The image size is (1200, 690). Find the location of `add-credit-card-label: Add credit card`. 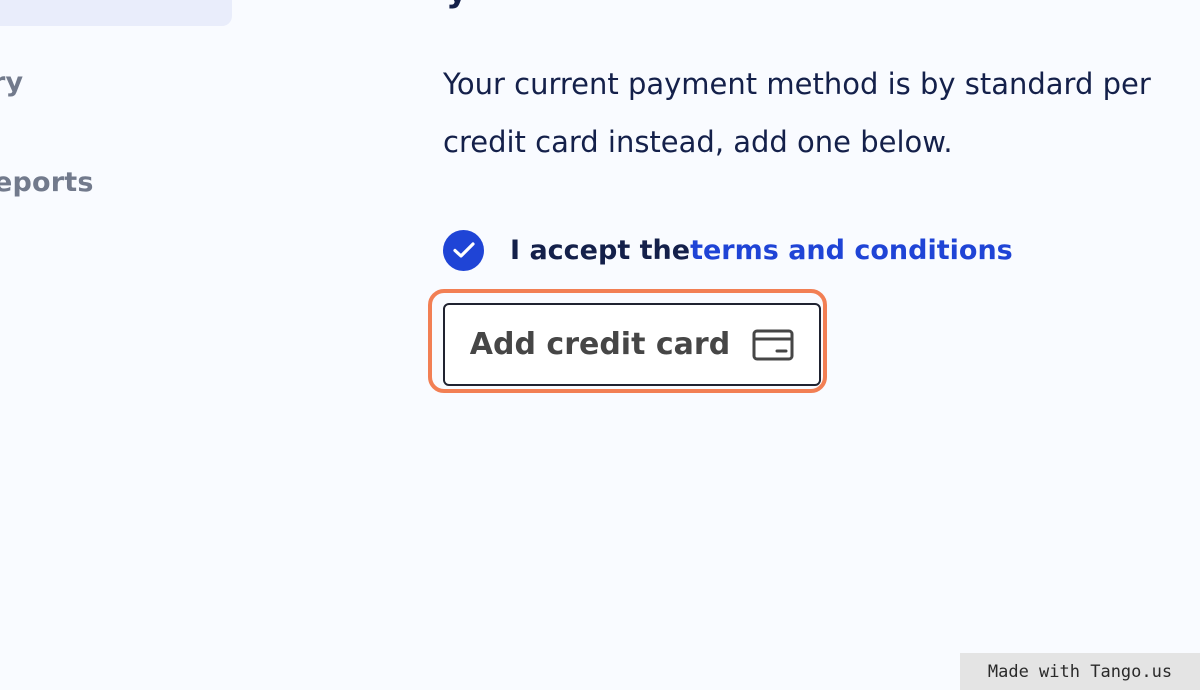

add-credit-card-label: Add credit card is located at coordinates (600, 344).